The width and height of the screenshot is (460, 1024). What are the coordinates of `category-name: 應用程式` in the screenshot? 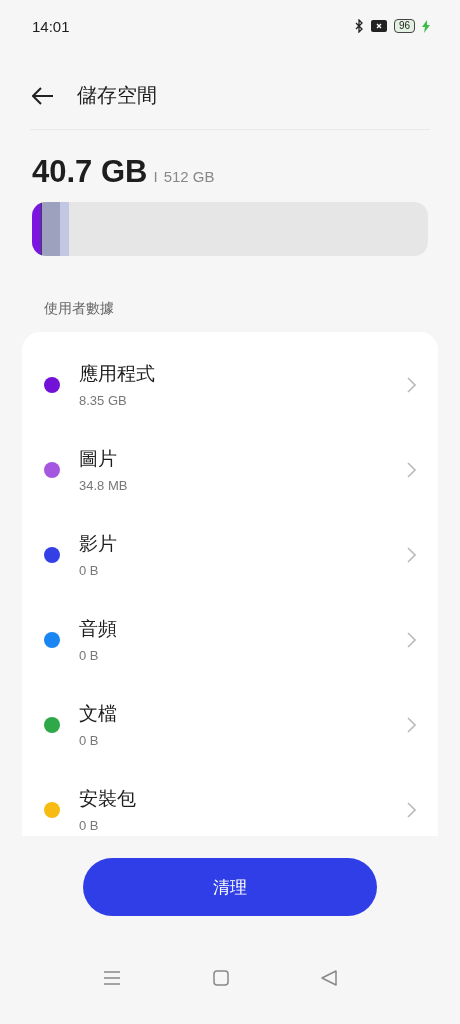 It's located at (117, 373).